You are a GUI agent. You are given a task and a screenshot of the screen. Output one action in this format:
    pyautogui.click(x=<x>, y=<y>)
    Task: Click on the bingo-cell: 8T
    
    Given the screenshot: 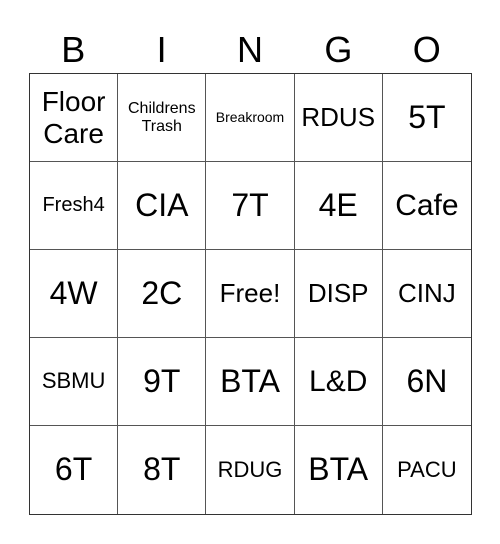 What is the action you would take?
    pyautogui.click(x=162, y=470)
    